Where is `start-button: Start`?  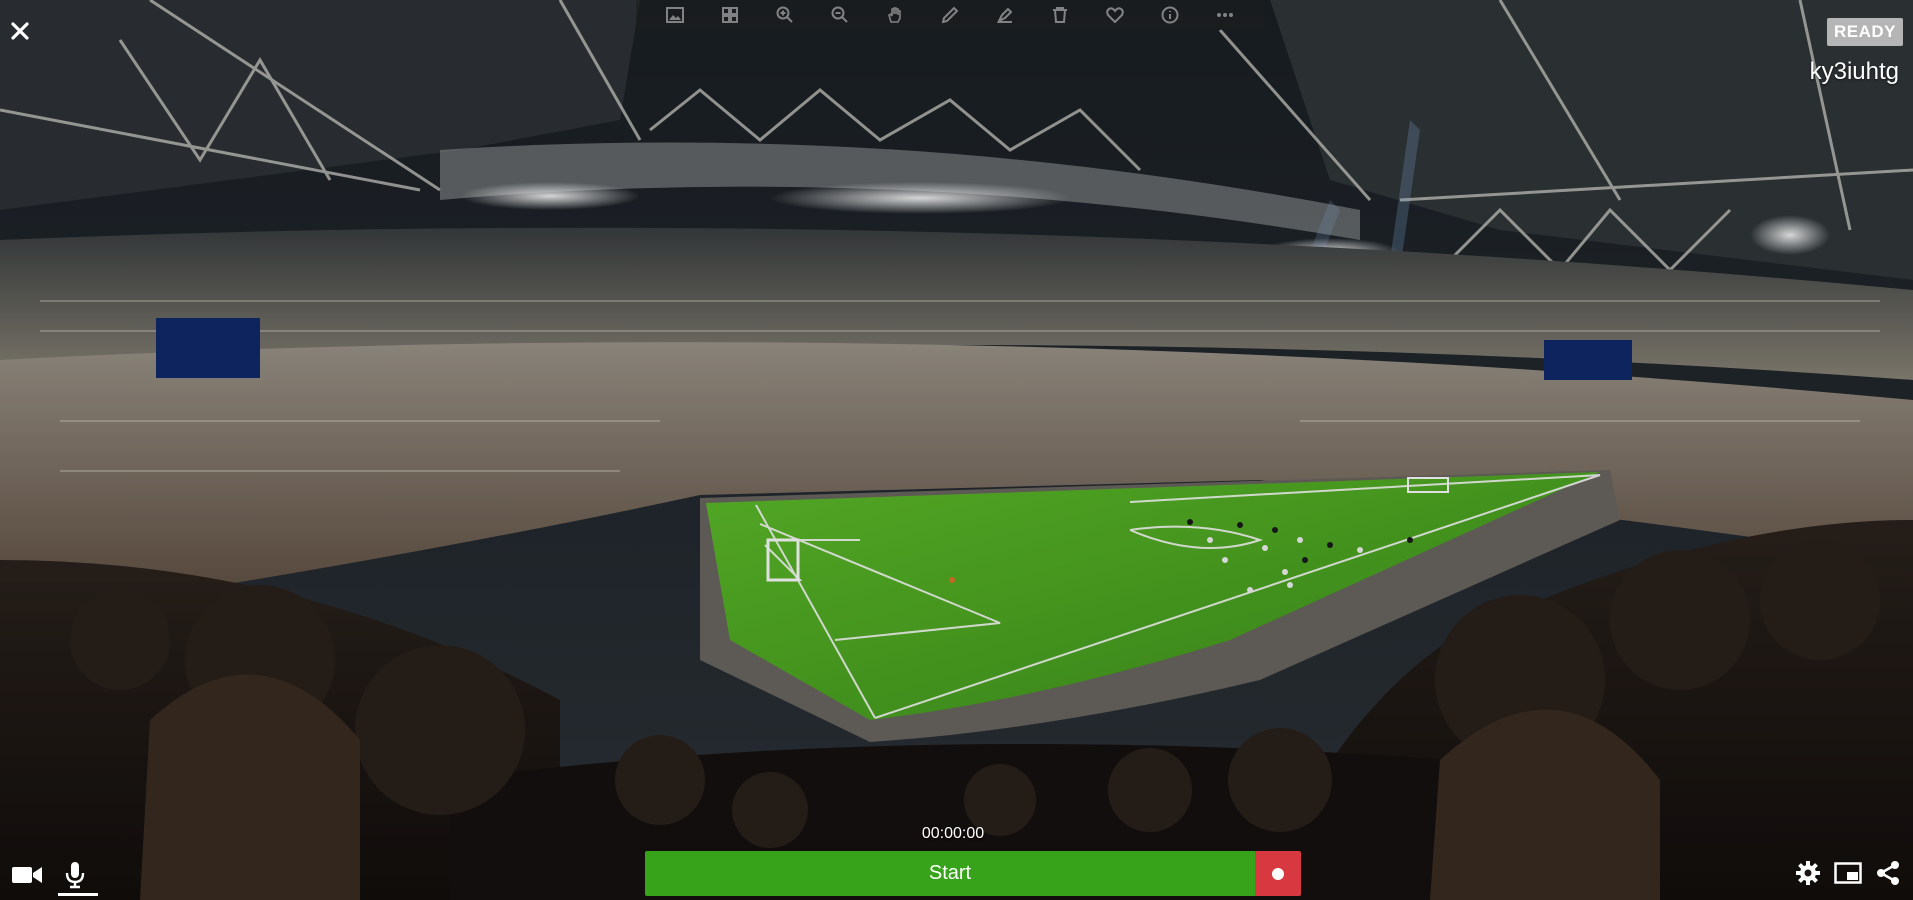 start-button: Start is located at coordinates (950, 873).